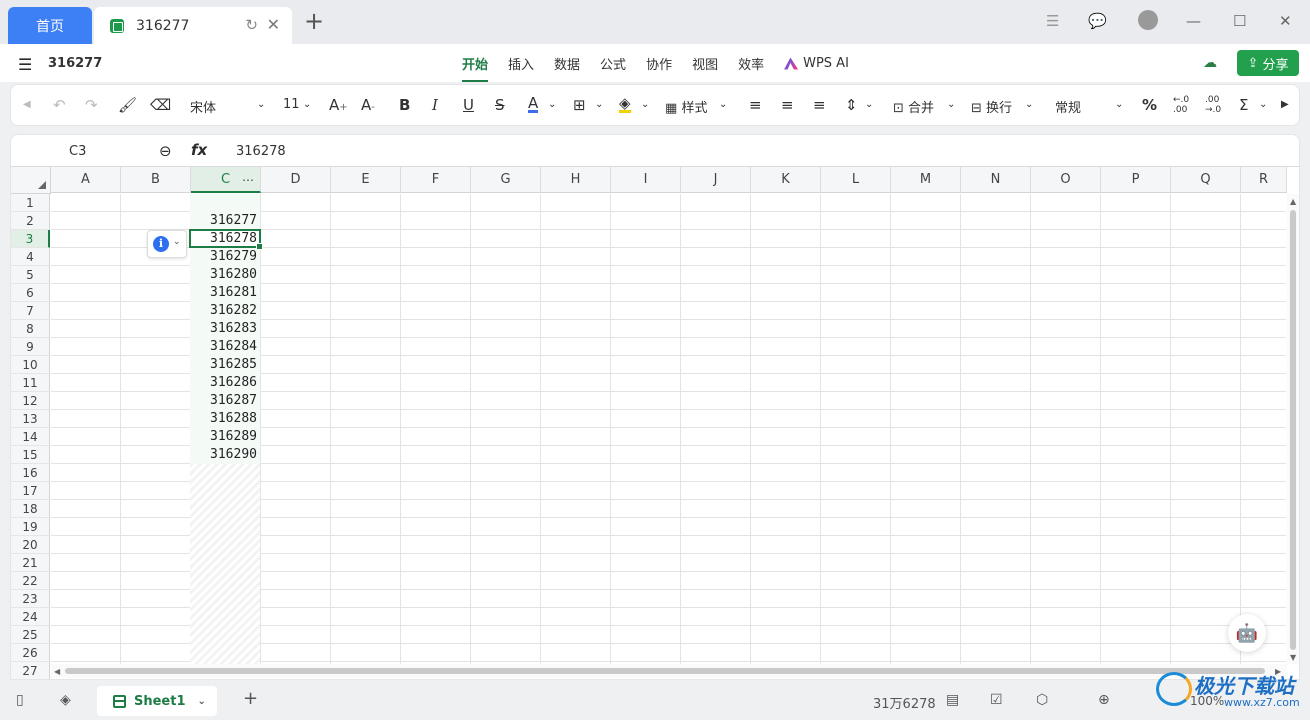 This screenshot has width=1310, height=720. Describe the element at coordinates (996, 700) in the screenshot. I see `protect-icon: ☑` at that location.